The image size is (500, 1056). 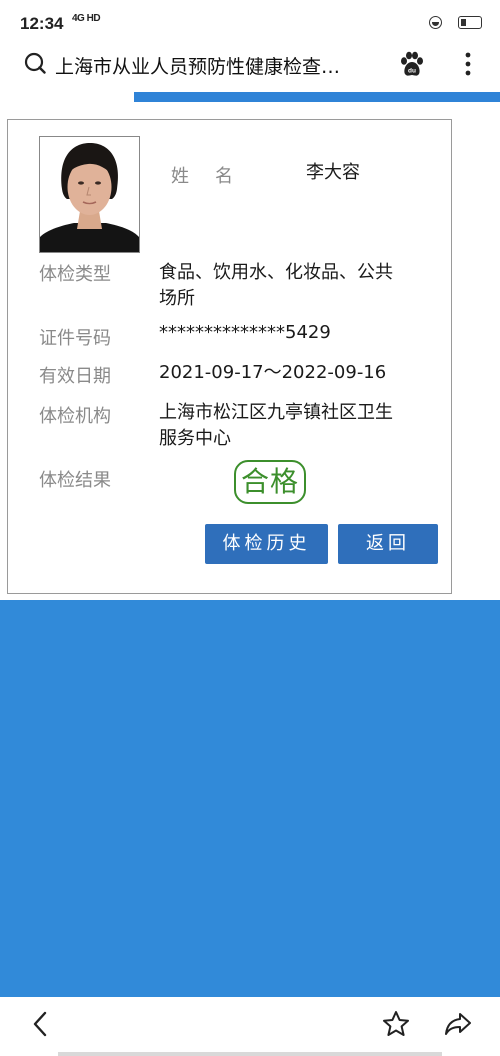 What do you see at coordinates (250, 22) in the screenshot?
I see `status-bar: 12:34 4G HD` at bounding box center [250, 22].